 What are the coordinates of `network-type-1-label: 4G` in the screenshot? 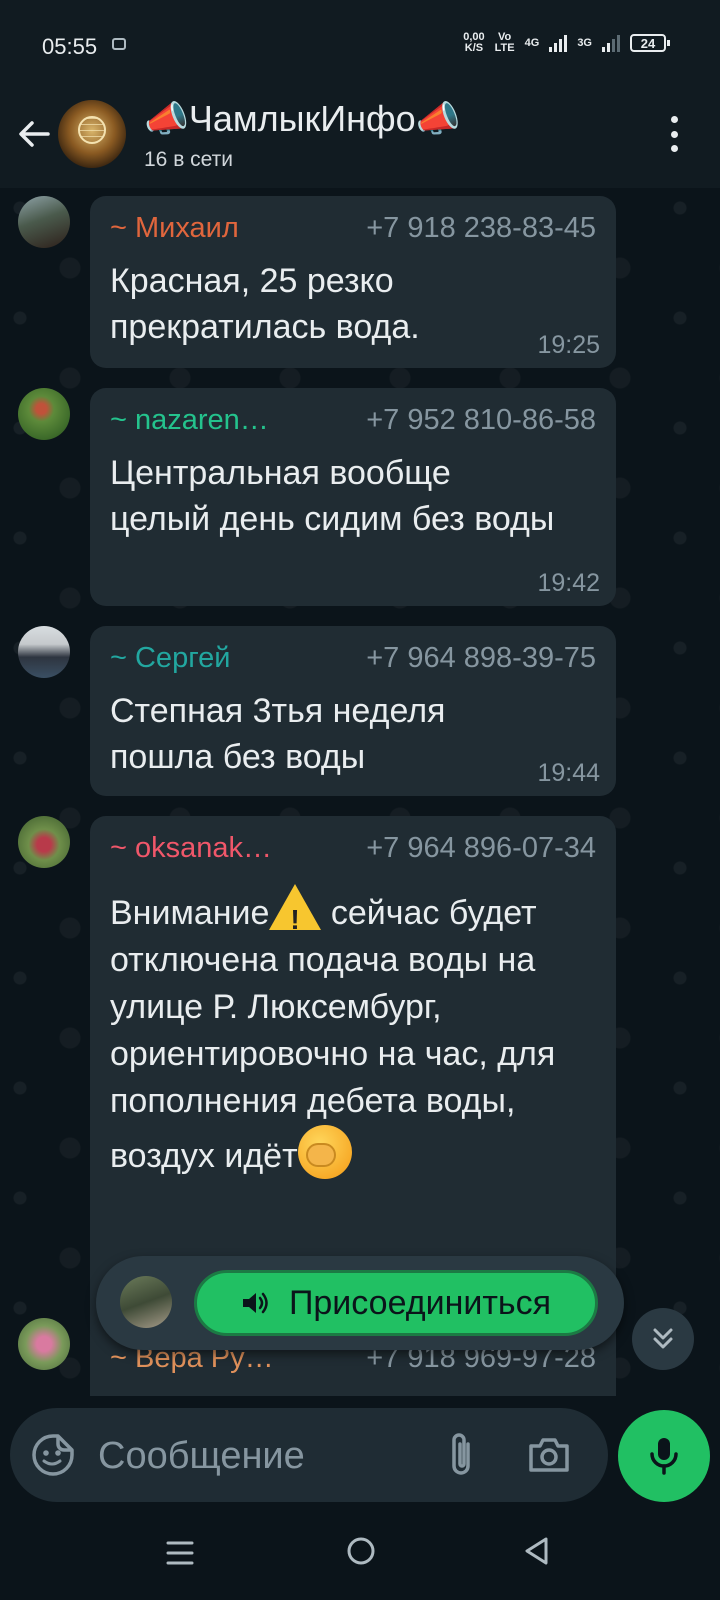 It's located at (532, 42).